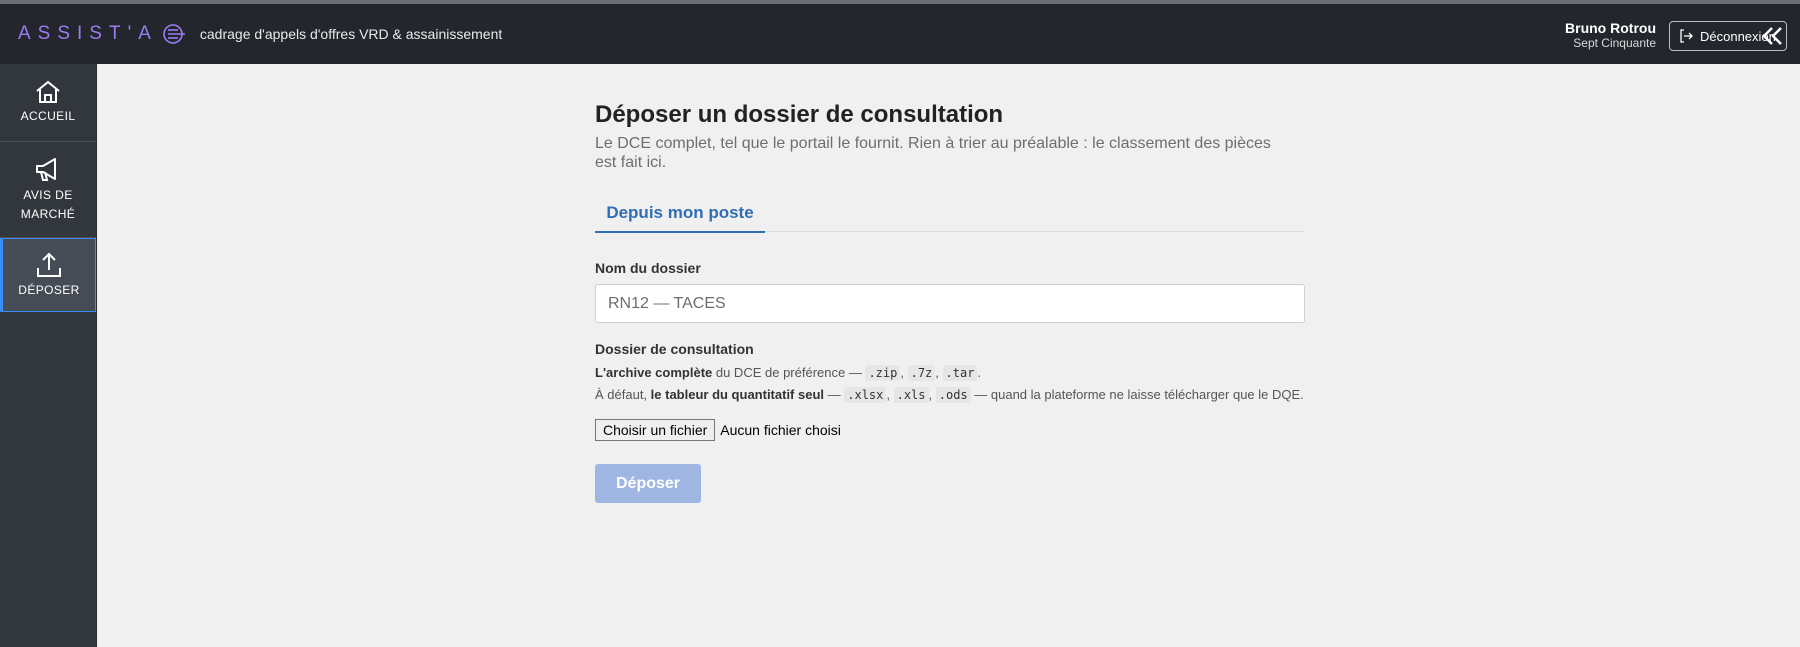 The width and height of the screenshot is (1800, 647). I want to click on user-organization: Sept Cinquante, so click(1614, 43).